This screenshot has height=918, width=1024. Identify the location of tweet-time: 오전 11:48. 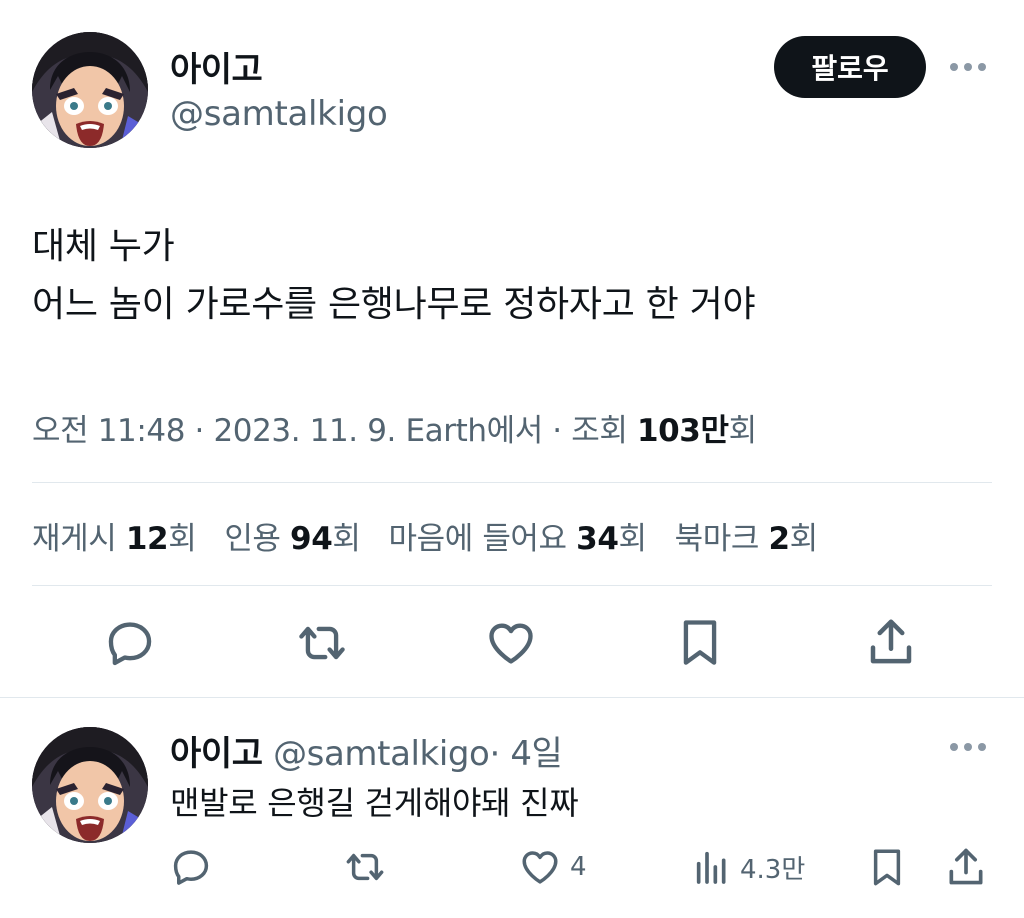
(108, 431).